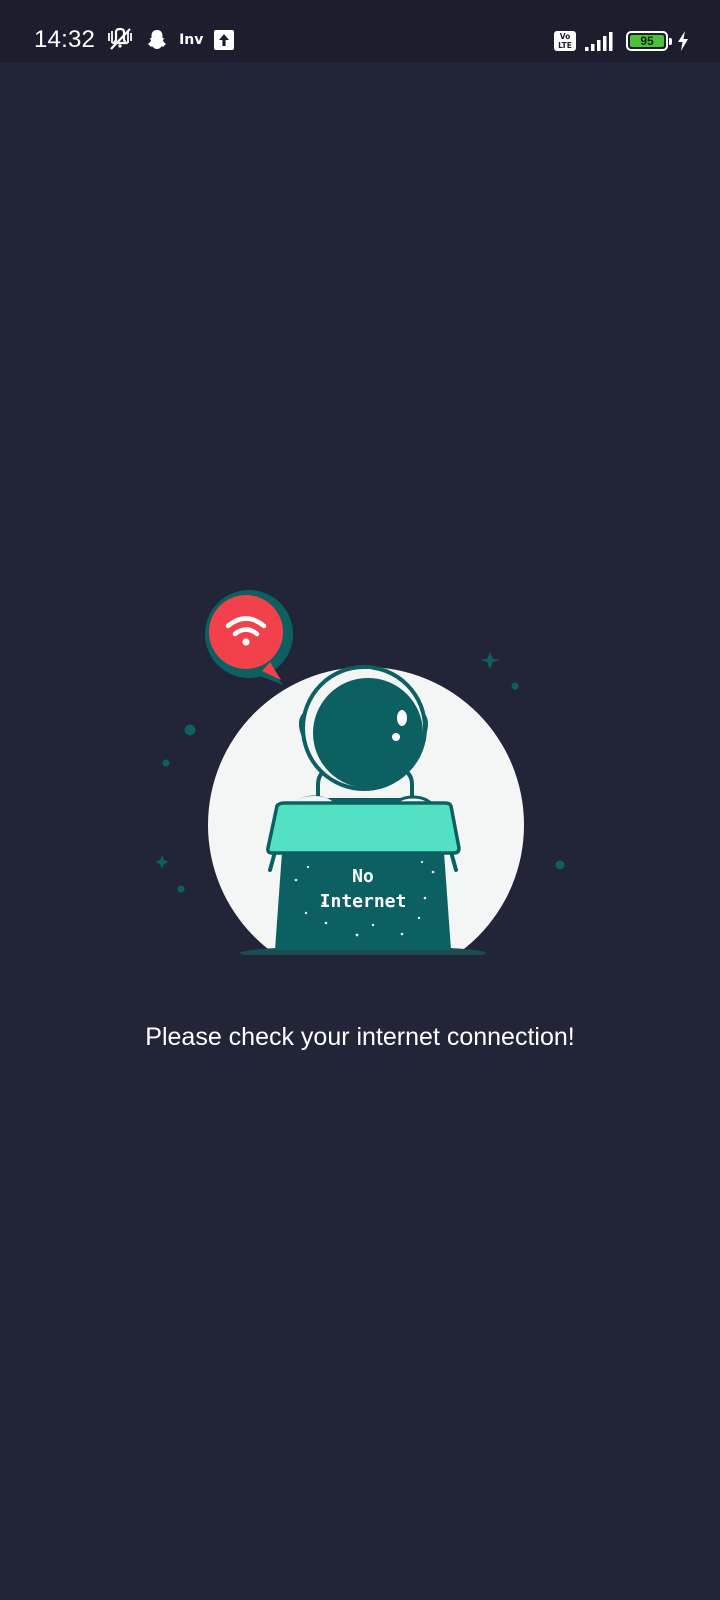 The height and width of the screenshot is (1600, 720). Describe the element at coordinates (134, 40) in the screenshot. I see `status-left: 14:32 Inv` at that location.